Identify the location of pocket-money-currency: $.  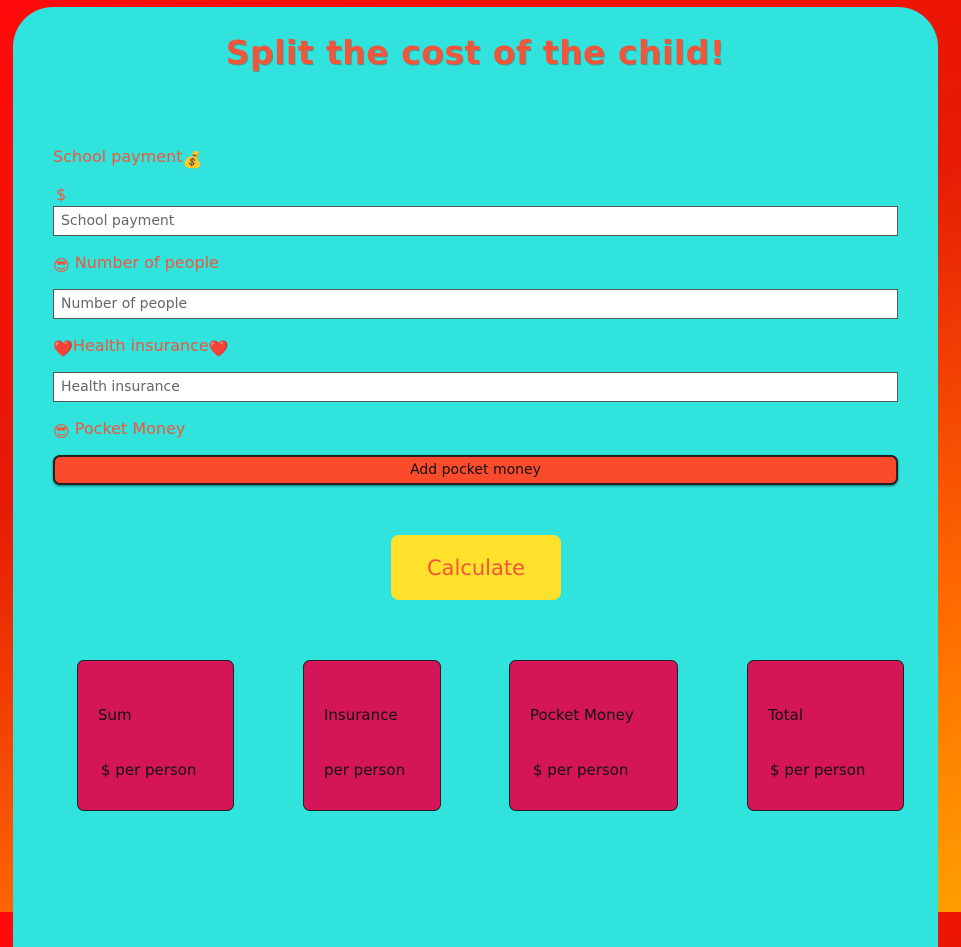
(538, 770).